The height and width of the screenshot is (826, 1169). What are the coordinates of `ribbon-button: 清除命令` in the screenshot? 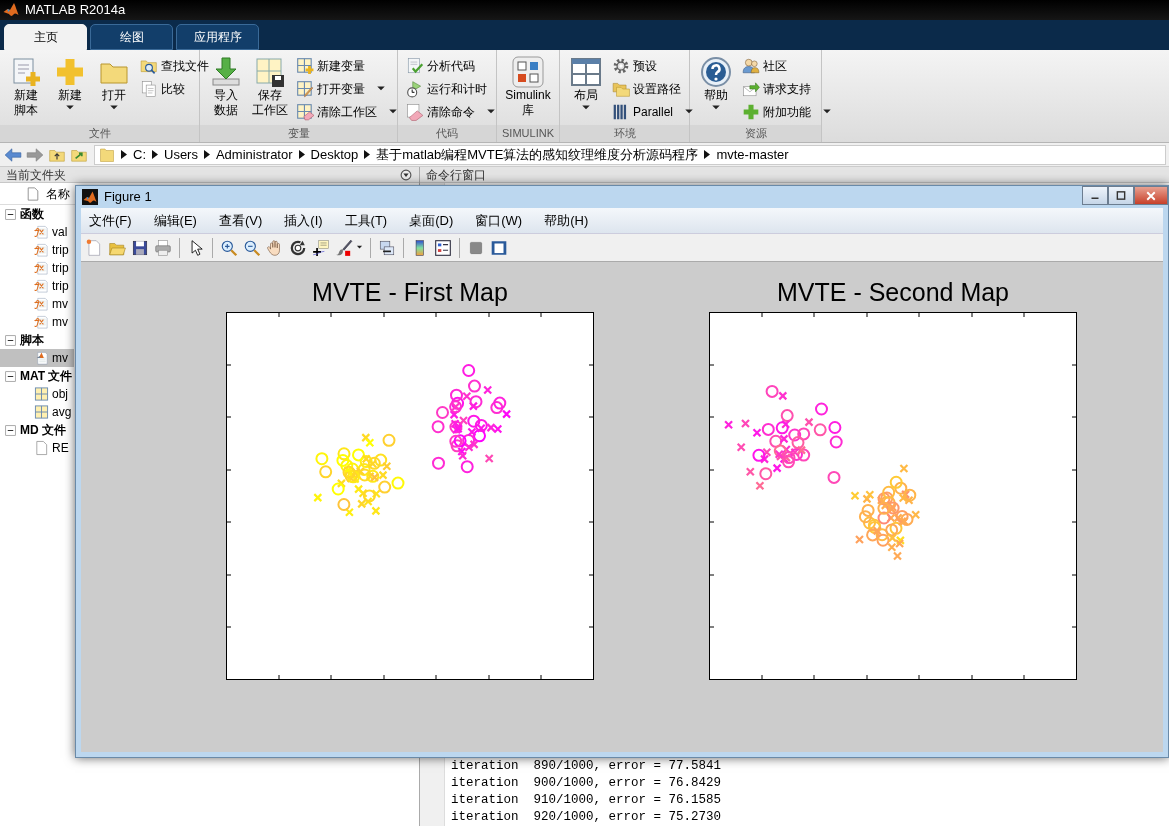 It's located at (451, 111).